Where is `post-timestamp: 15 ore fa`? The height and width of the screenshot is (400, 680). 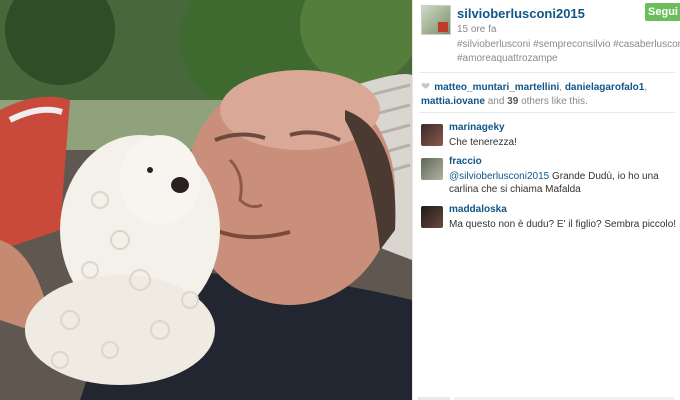
post-timestamp: 15 ore fa is located at coordinates (477, 29).